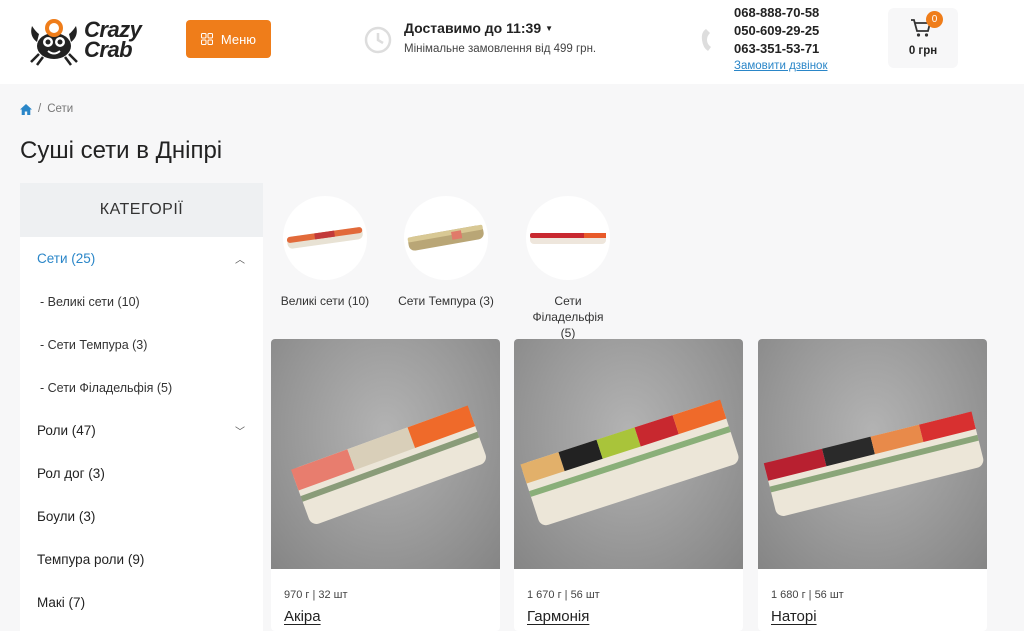  What do you see at coordinates (923, 38) in the screenshot?
I see `cart-button: 0 0 грн` at bounding box center [923, 38].